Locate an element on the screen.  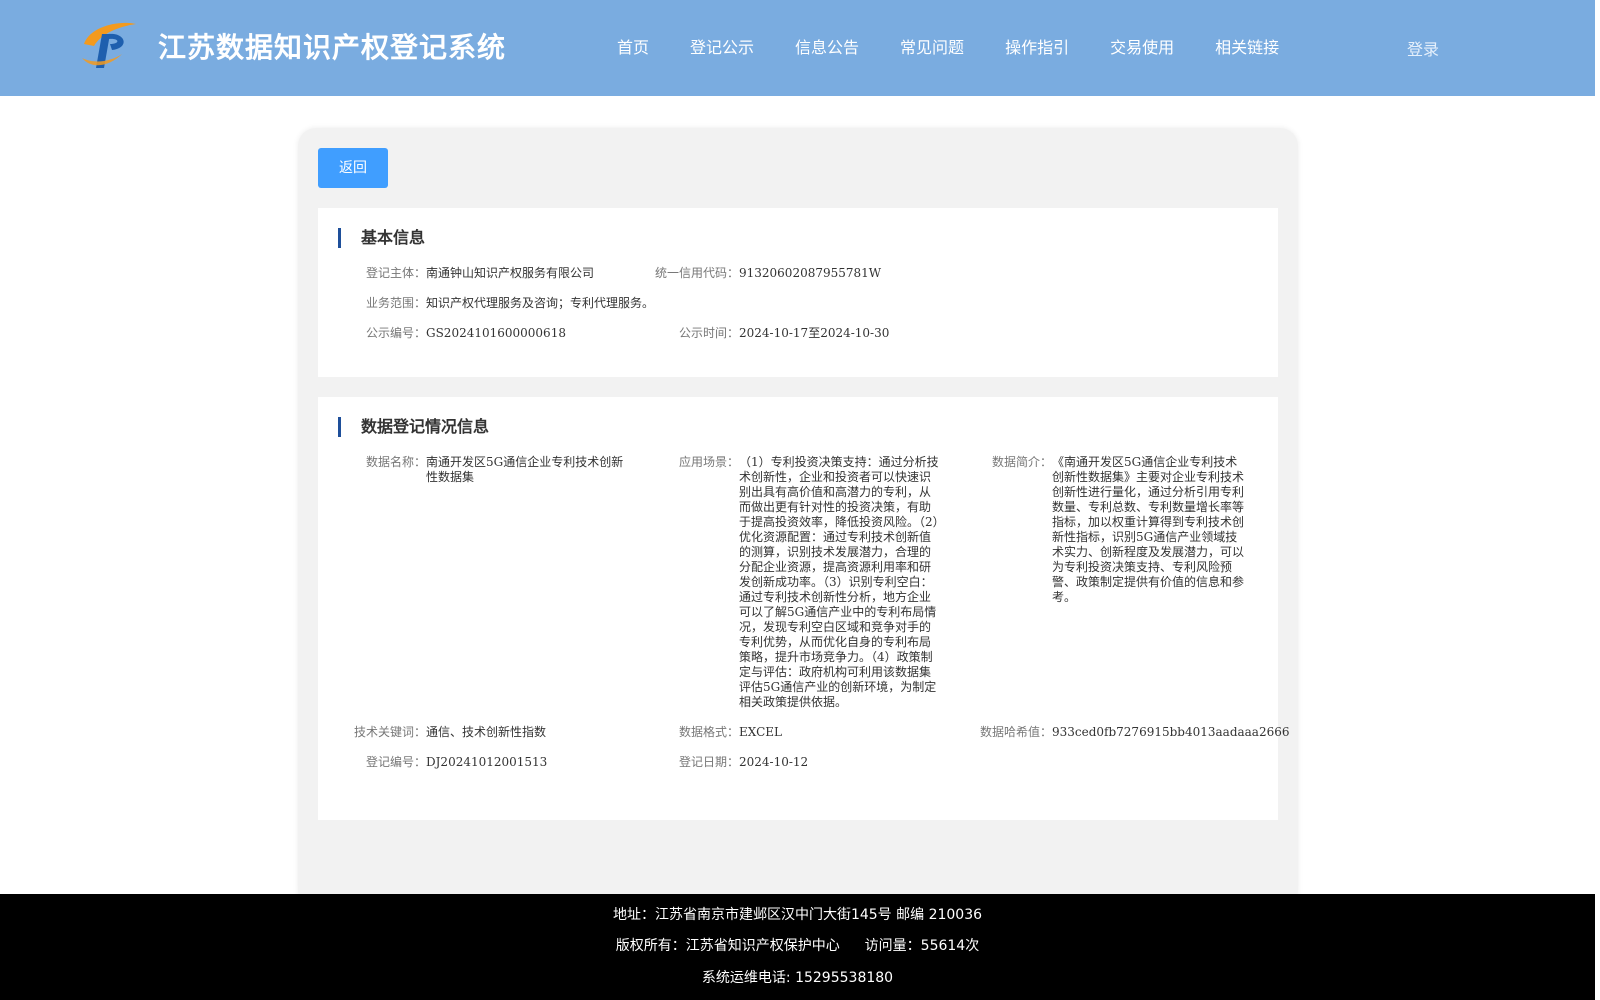
nav-faq: 常见问题 is located at coordinates (932, 46).